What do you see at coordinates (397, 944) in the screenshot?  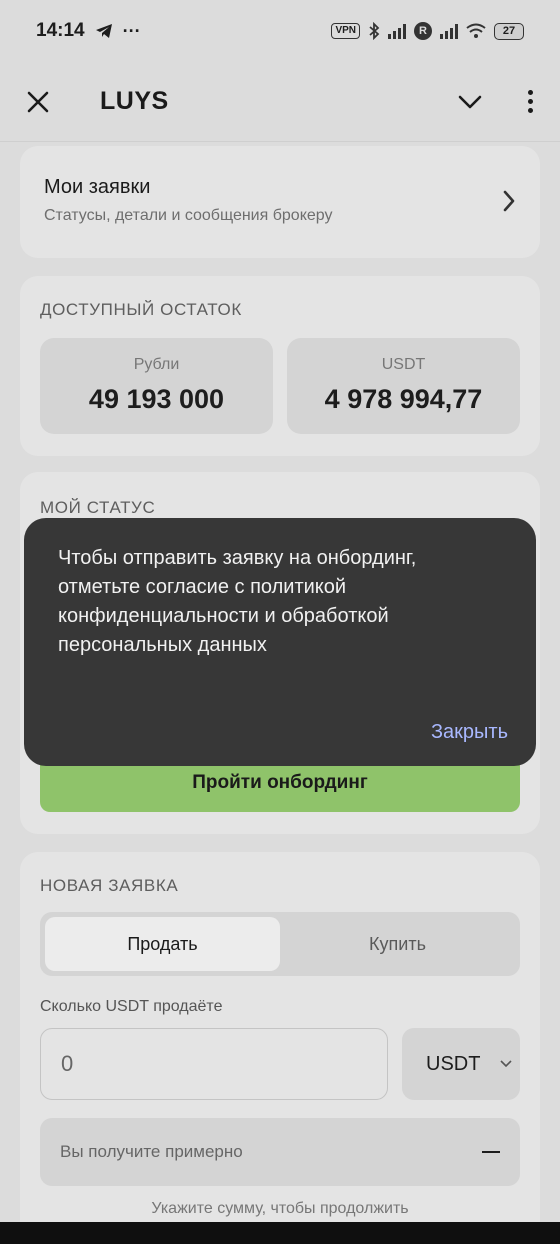 I see `tab-buy: Купить` at bounding box center [397, 944].